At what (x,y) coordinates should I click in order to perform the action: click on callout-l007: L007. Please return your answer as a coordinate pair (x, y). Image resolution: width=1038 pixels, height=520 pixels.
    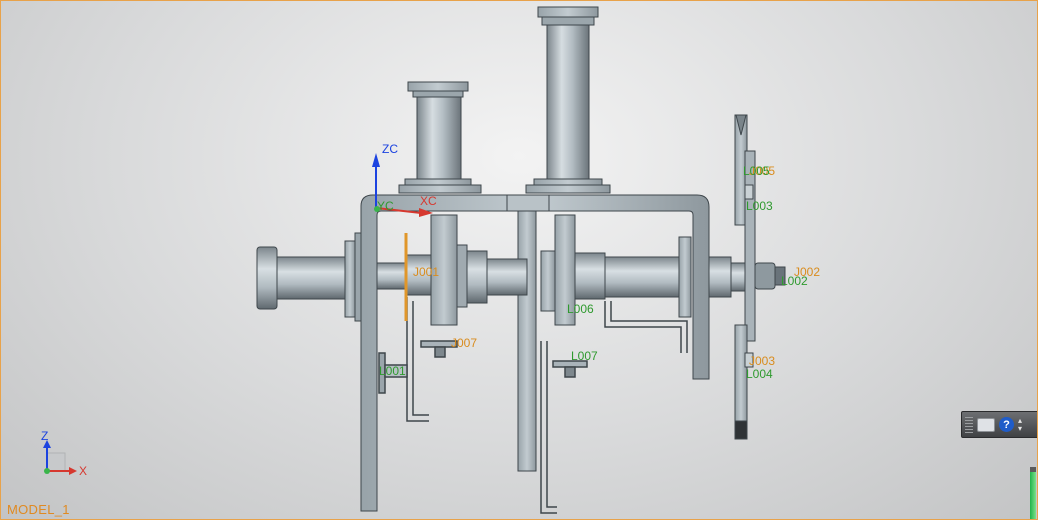
    Looking at the image, I should click on (584, 356).